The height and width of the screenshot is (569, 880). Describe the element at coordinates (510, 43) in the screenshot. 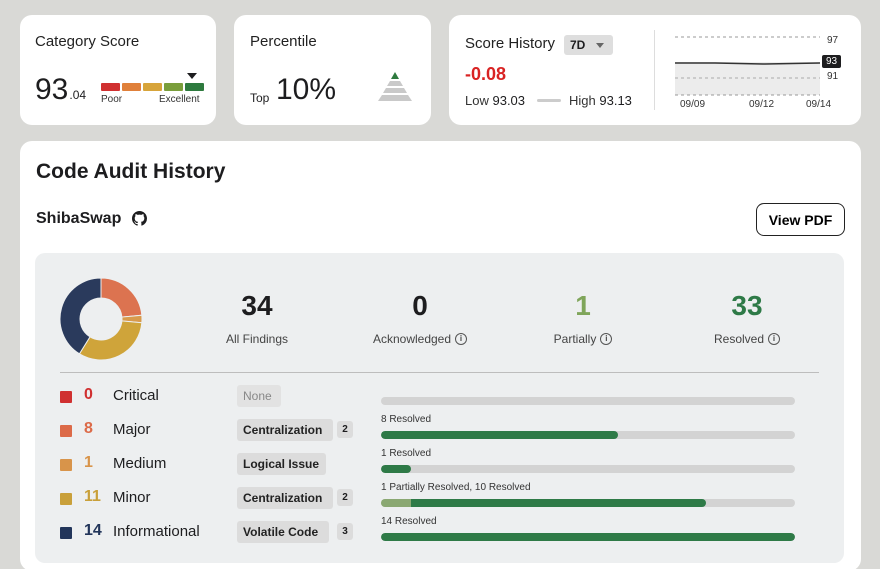

I see `score-history-title: Score History` at that location.